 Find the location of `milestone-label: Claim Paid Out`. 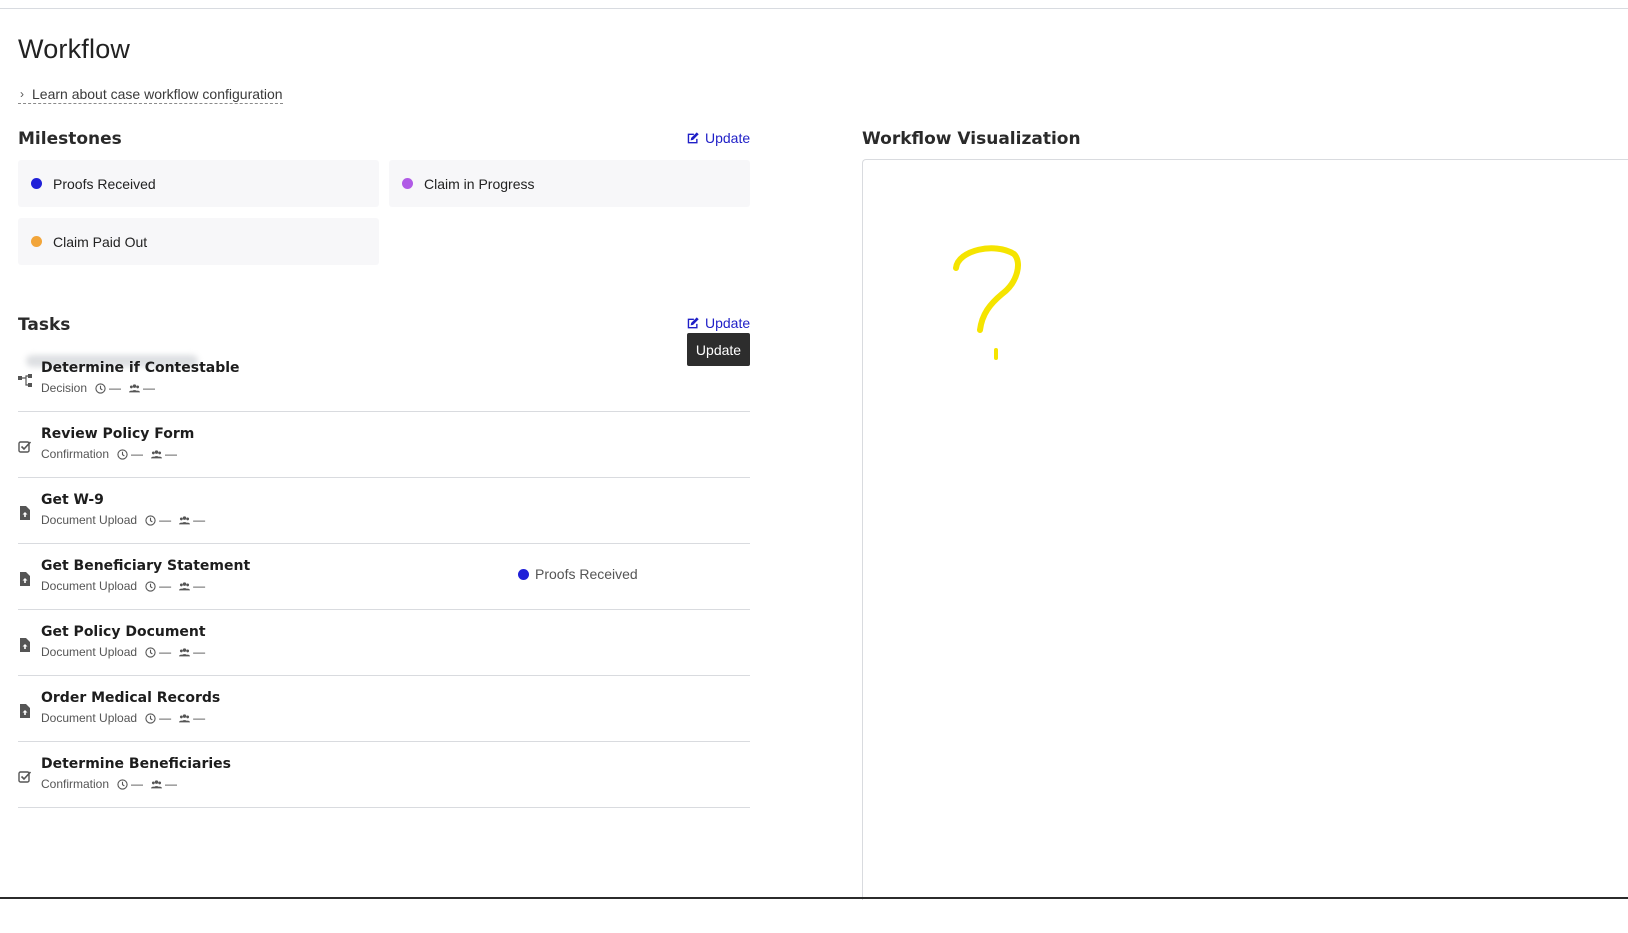

milestone-label: Claim Paid Out is located at coordinates (100, 241).